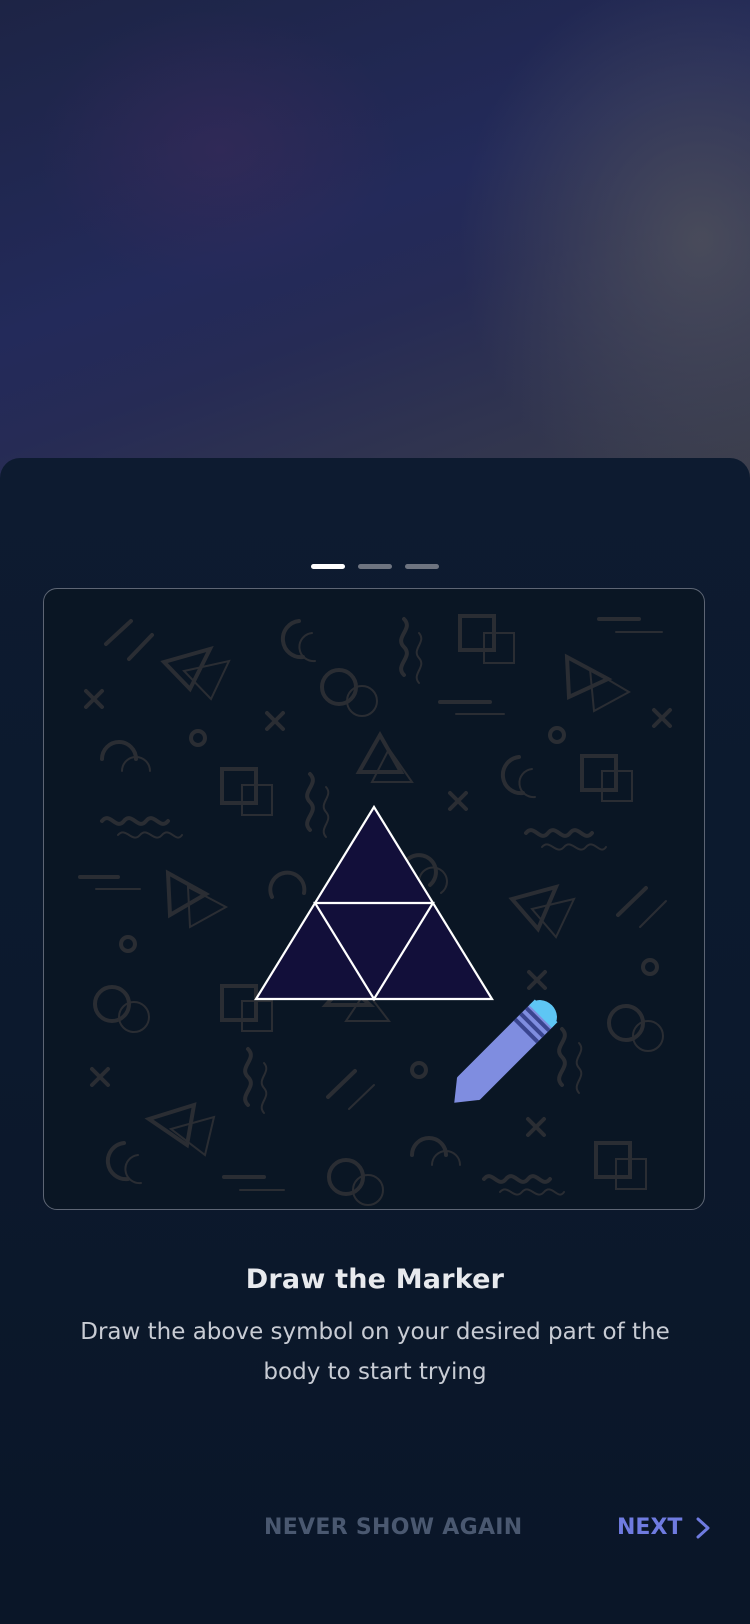 The width and height of the screenshot is (750, 1624). Describe the element at coordinates (375, 1279) in the screenshot. I see `onboarding-title: Draw the Marker` at that location.